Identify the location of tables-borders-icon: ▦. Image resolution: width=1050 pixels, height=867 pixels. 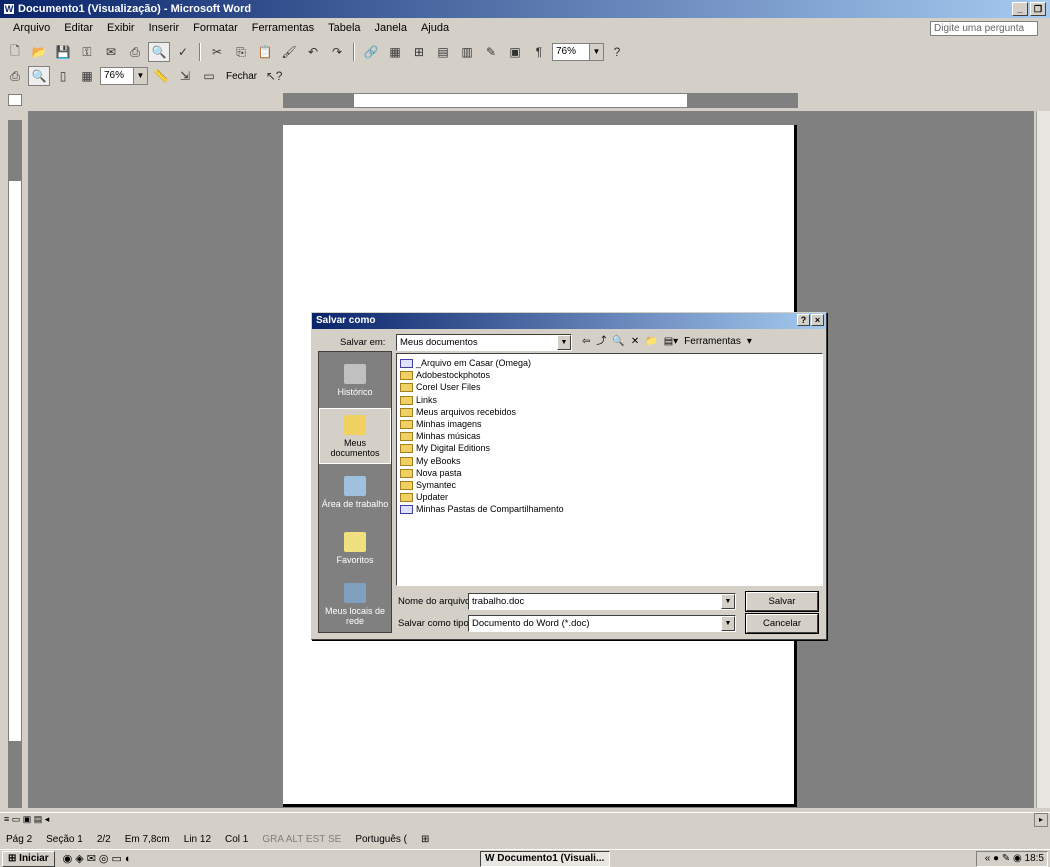
(395, 52).